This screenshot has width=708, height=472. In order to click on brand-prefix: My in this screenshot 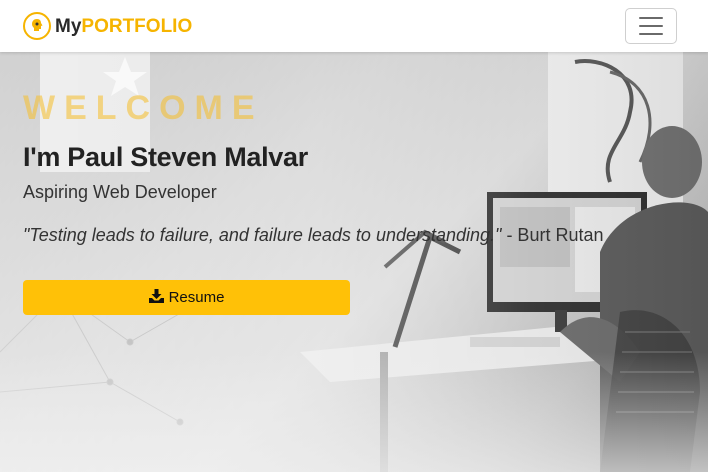, I will do `click(68, 26)`.